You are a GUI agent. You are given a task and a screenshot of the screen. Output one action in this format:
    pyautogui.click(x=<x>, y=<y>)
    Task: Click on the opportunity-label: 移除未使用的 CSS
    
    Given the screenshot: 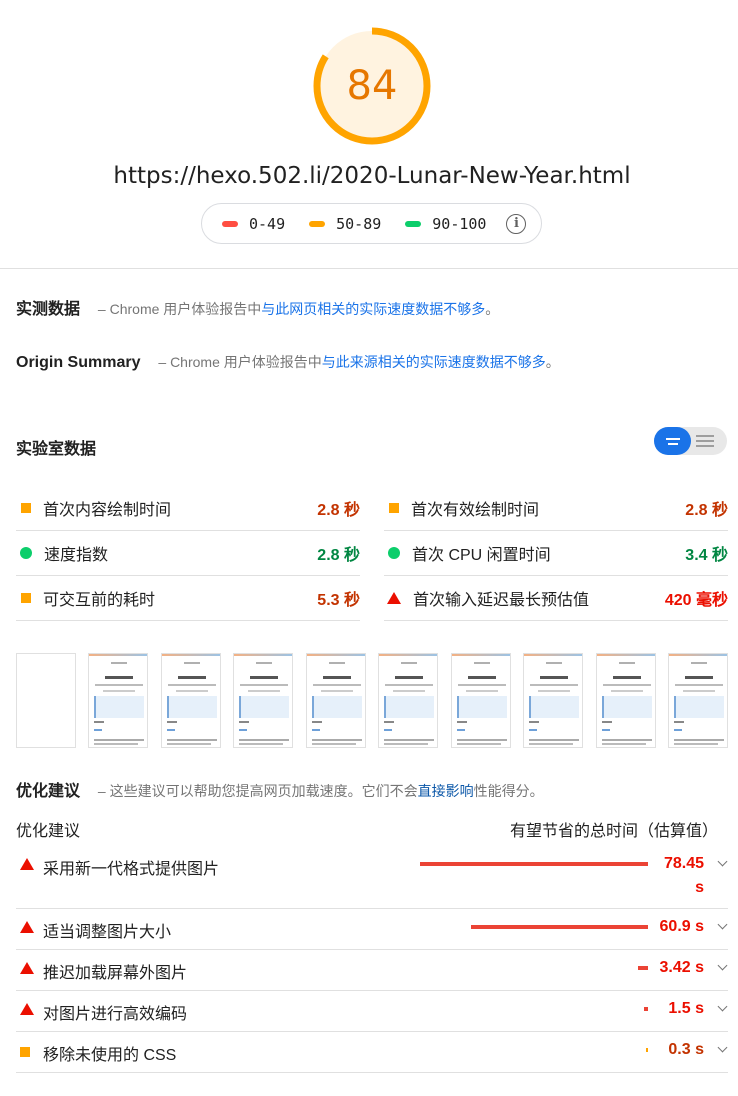 What is the action you would take?
    pyautogui.click(x=110, y=1055)
    